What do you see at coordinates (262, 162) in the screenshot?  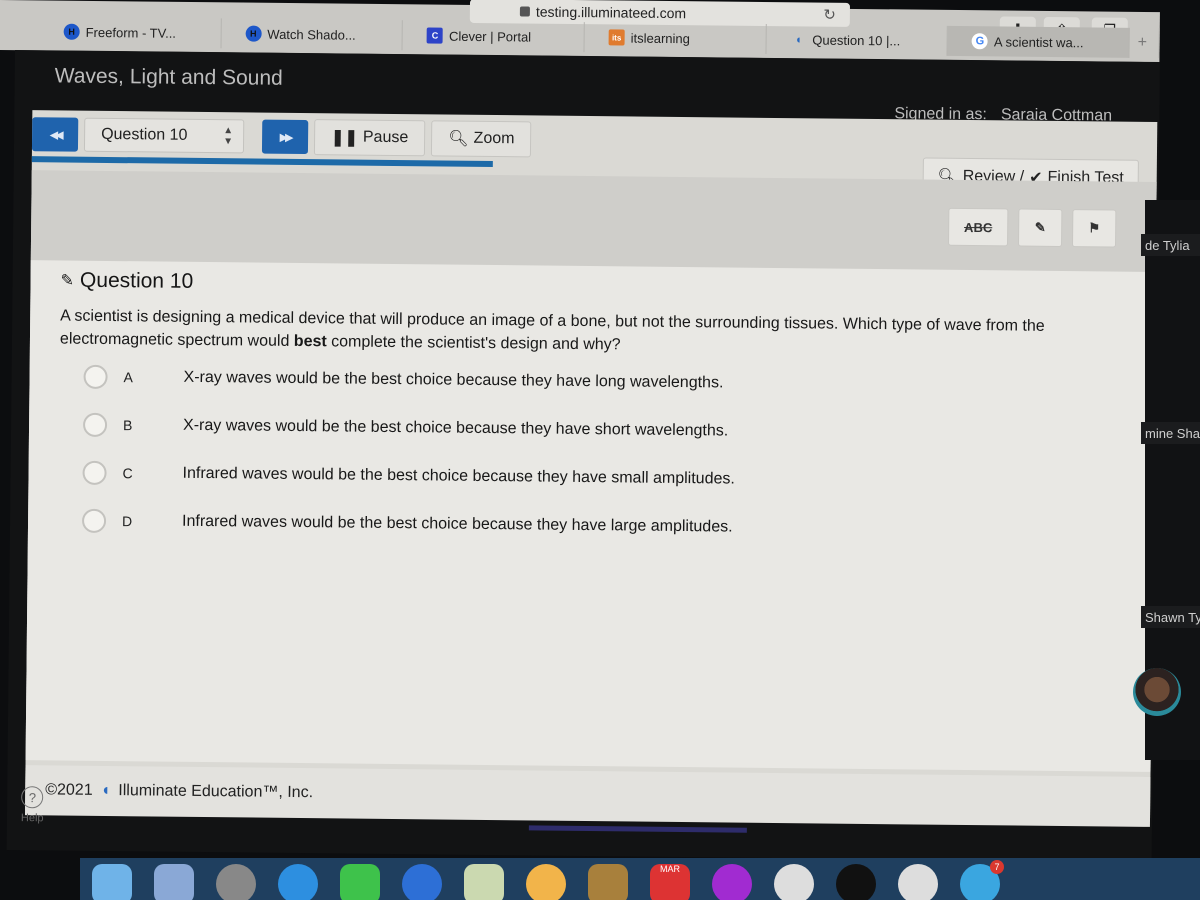 I see `progress-fill` at bounding box center [262, 162].